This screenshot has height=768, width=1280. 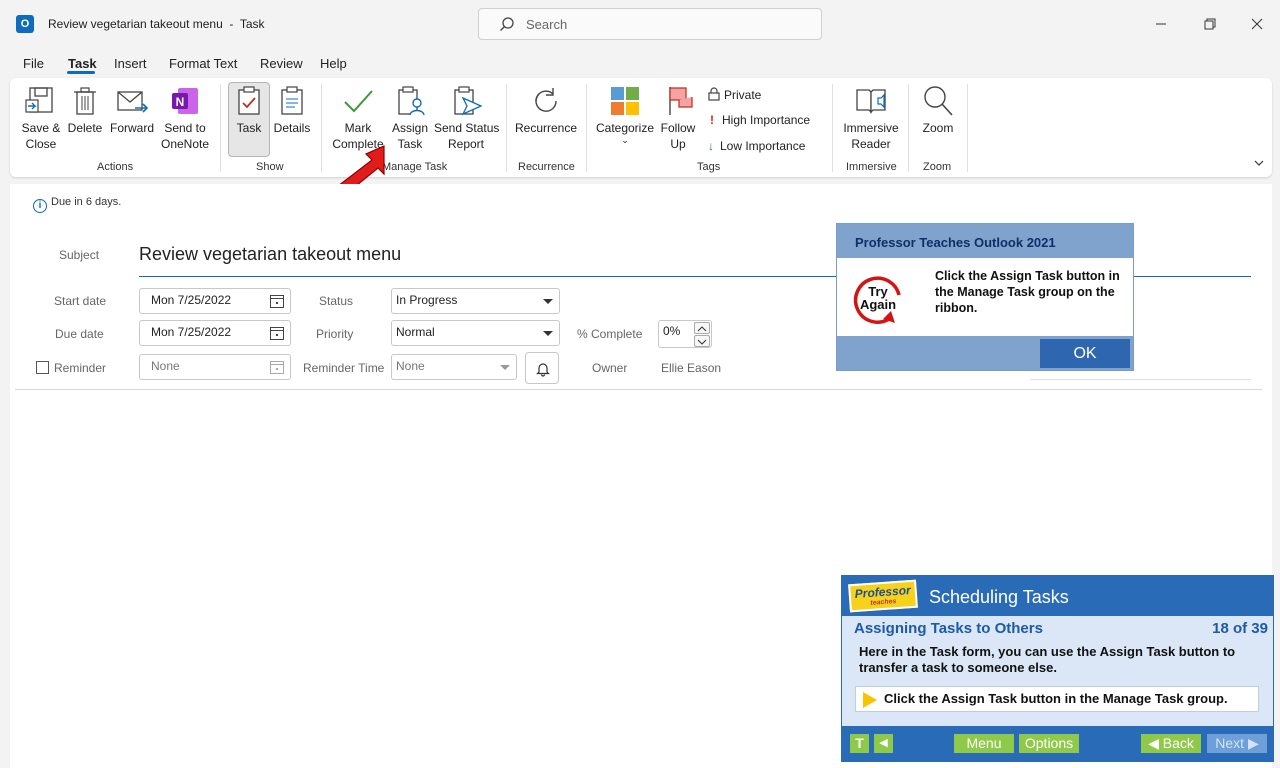 I want to click on high-importance-label: High Importance, so click(x=766, y=120).